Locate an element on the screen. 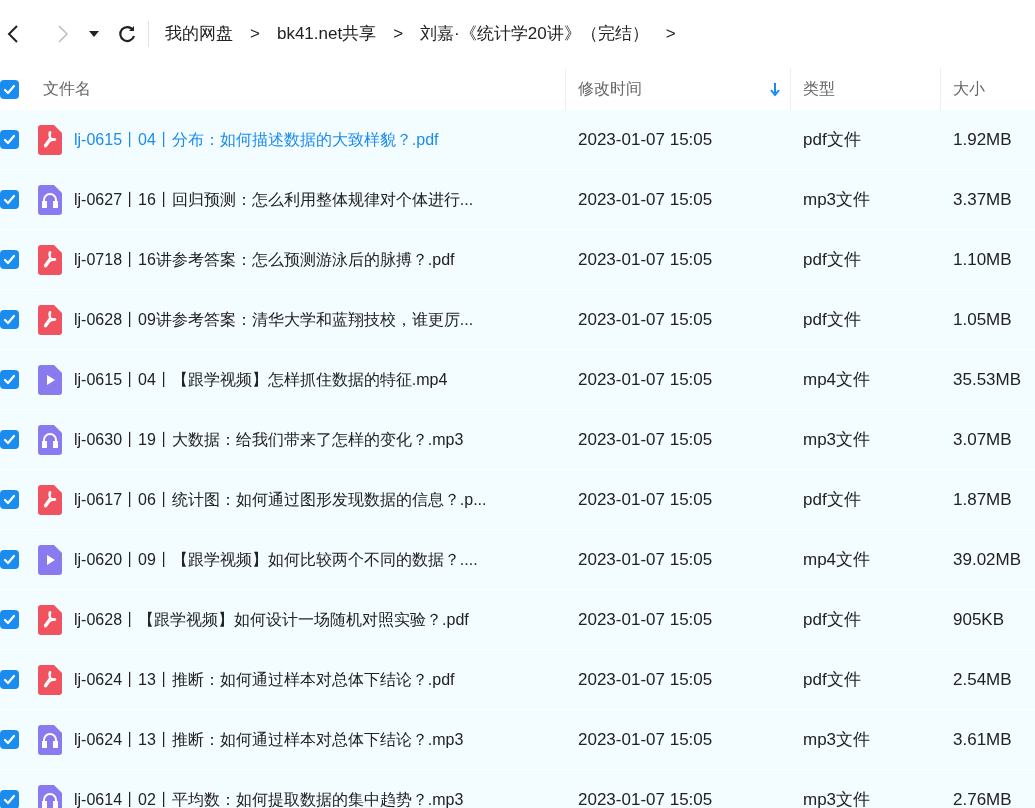  file-name: lj-0628丨【跟学视频】如何设计一场随机对照实验？.pdf is located at coordinates (271, 619).